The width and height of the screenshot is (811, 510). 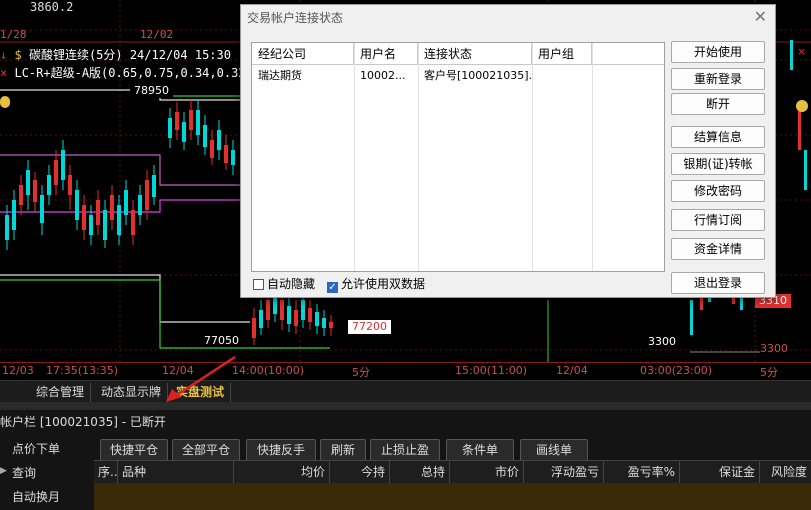 What do you see at coordinates (36, 449) in the screenshot?
I see `nav-item-point-order: 点价下单` at bounding box center [36, 449].